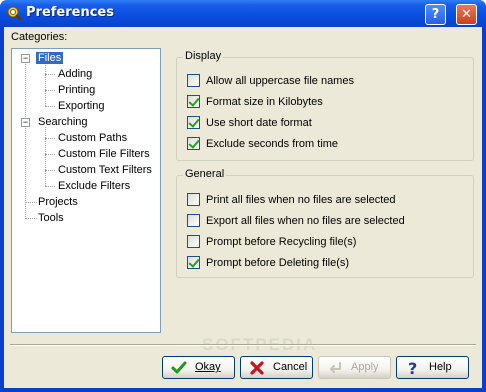 This screenshot has height=392, width=486. Describe the element at coordinates (365, 367) in the screenshot. I see `button-label: Apply` at that location.